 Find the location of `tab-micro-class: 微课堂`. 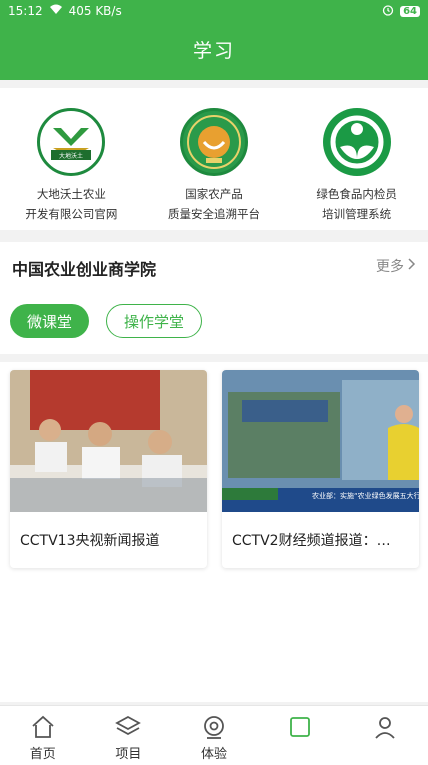

tab-micro-class: 微课堂 is located at coordinates (49, 321).